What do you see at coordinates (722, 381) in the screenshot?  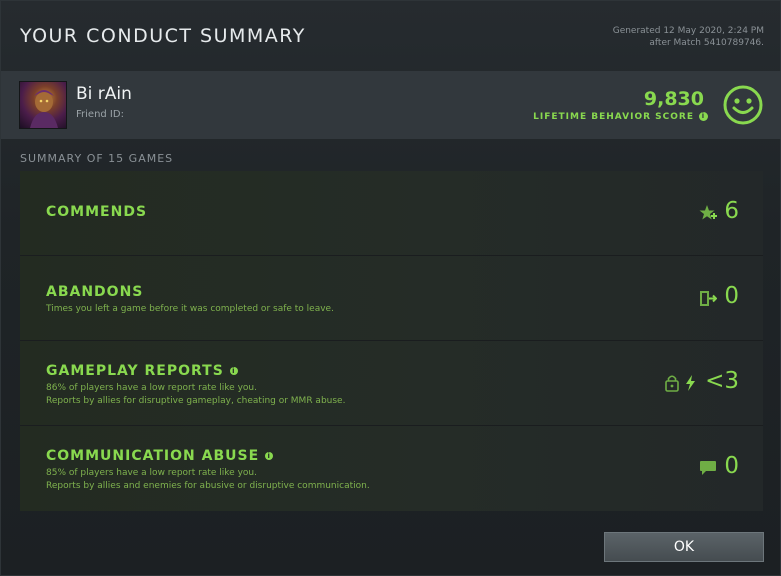 I see `gameplay-reports-value: <3` at bounding box center [722, 381].